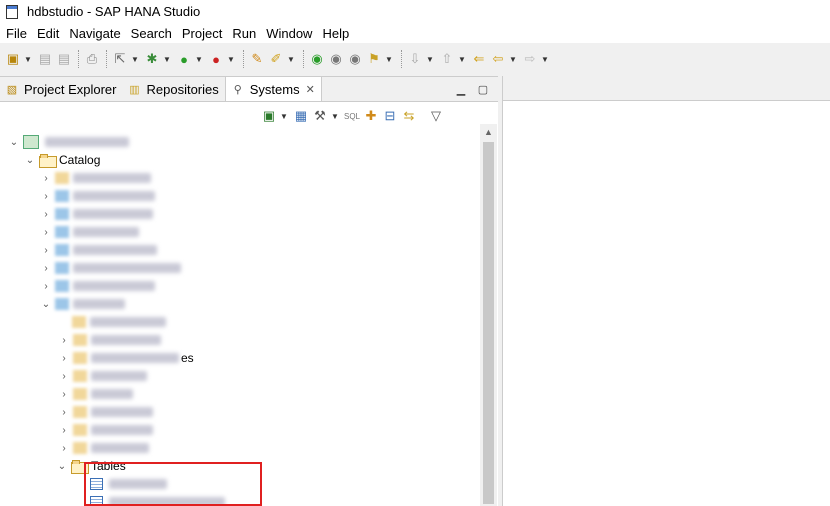 This screenshot has height=506, width=830. I want to click on check-icon: ◉, so click(355, 59).